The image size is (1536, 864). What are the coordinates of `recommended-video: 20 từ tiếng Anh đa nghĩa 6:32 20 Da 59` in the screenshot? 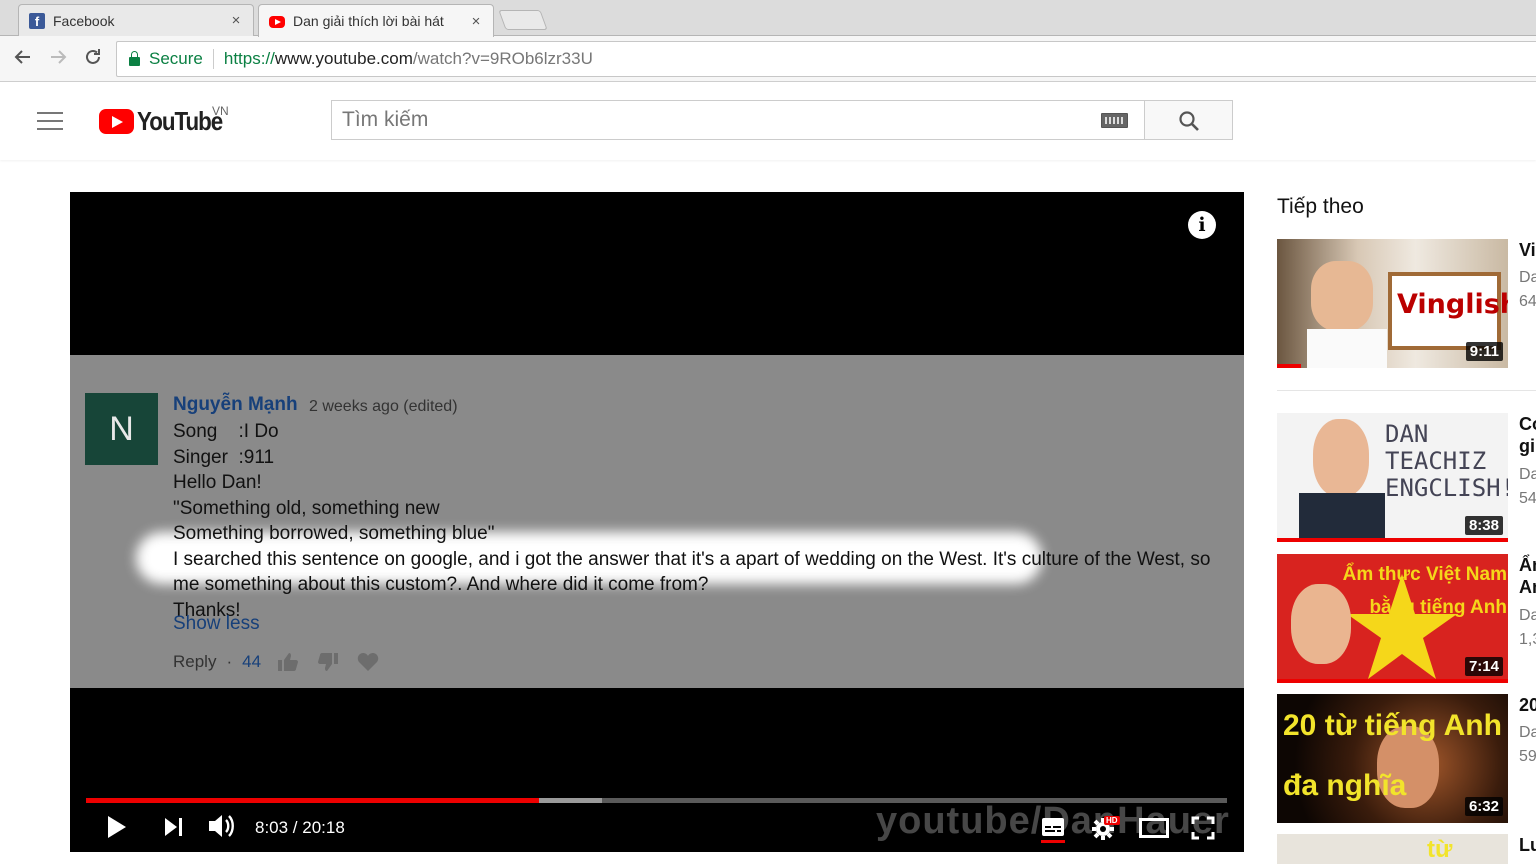 It's located at (1406, 758).